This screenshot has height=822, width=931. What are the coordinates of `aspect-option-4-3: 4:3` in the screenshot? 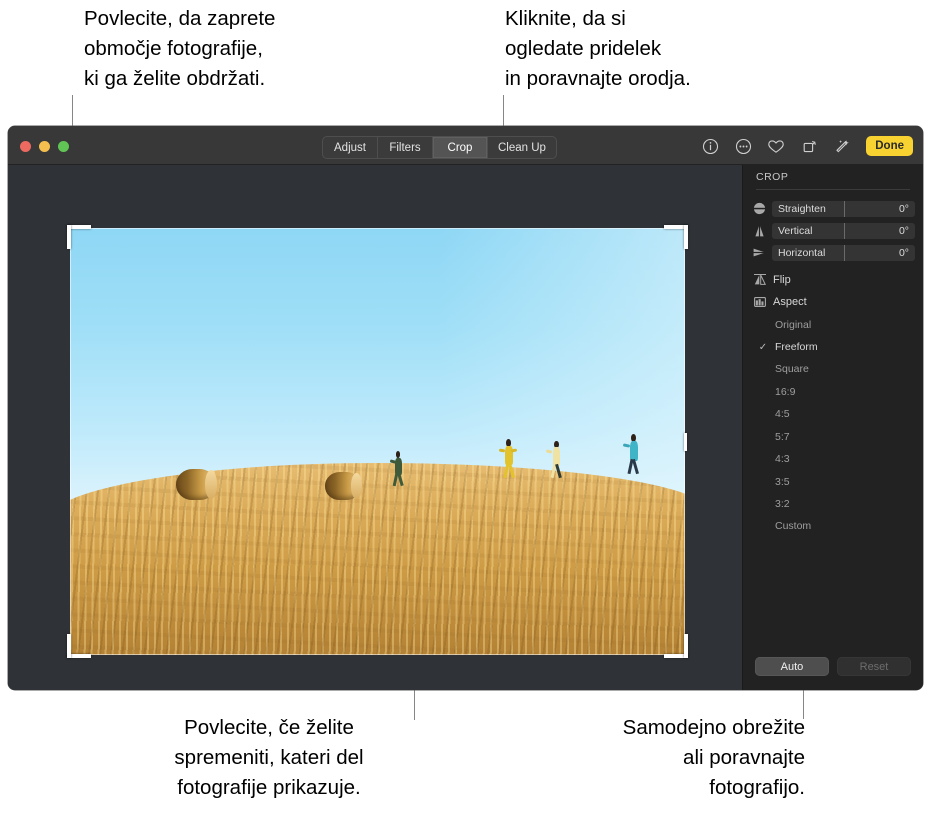 It's located at (833, 459).